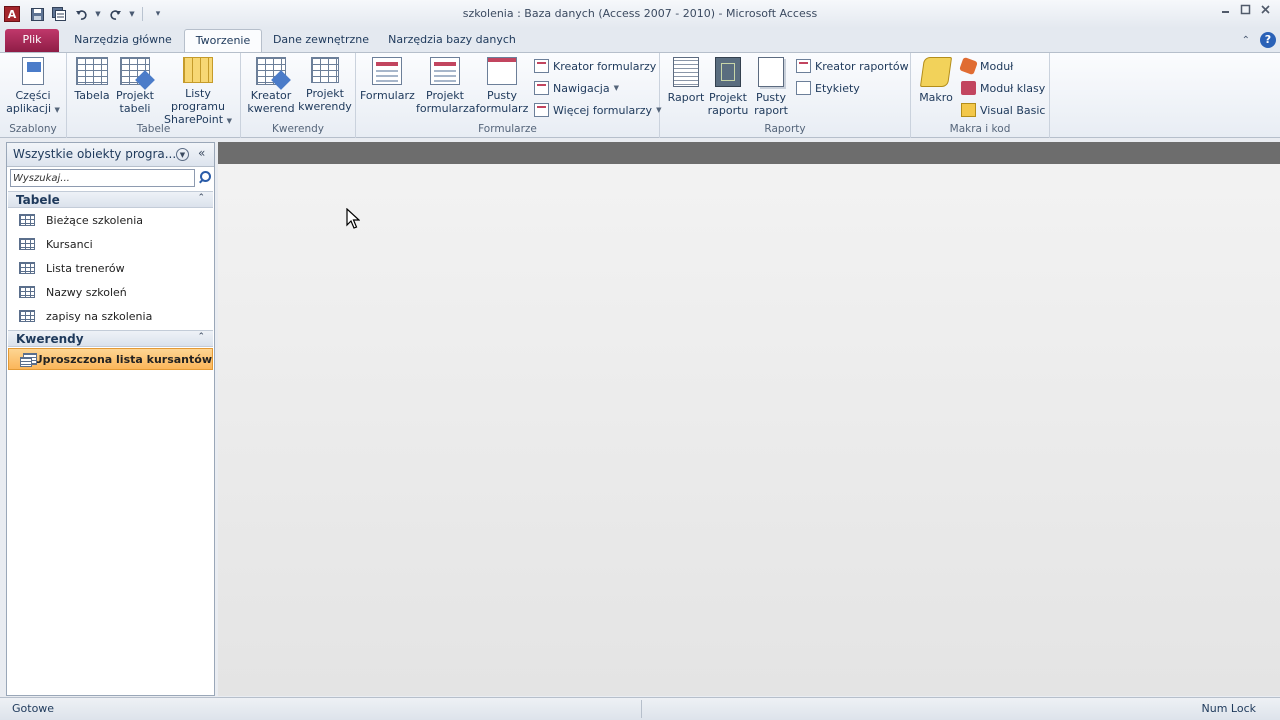 The height and width of the screenshot is (720, 1280). I want to click on table-design-label-2: tabeli, so click(135, 108).